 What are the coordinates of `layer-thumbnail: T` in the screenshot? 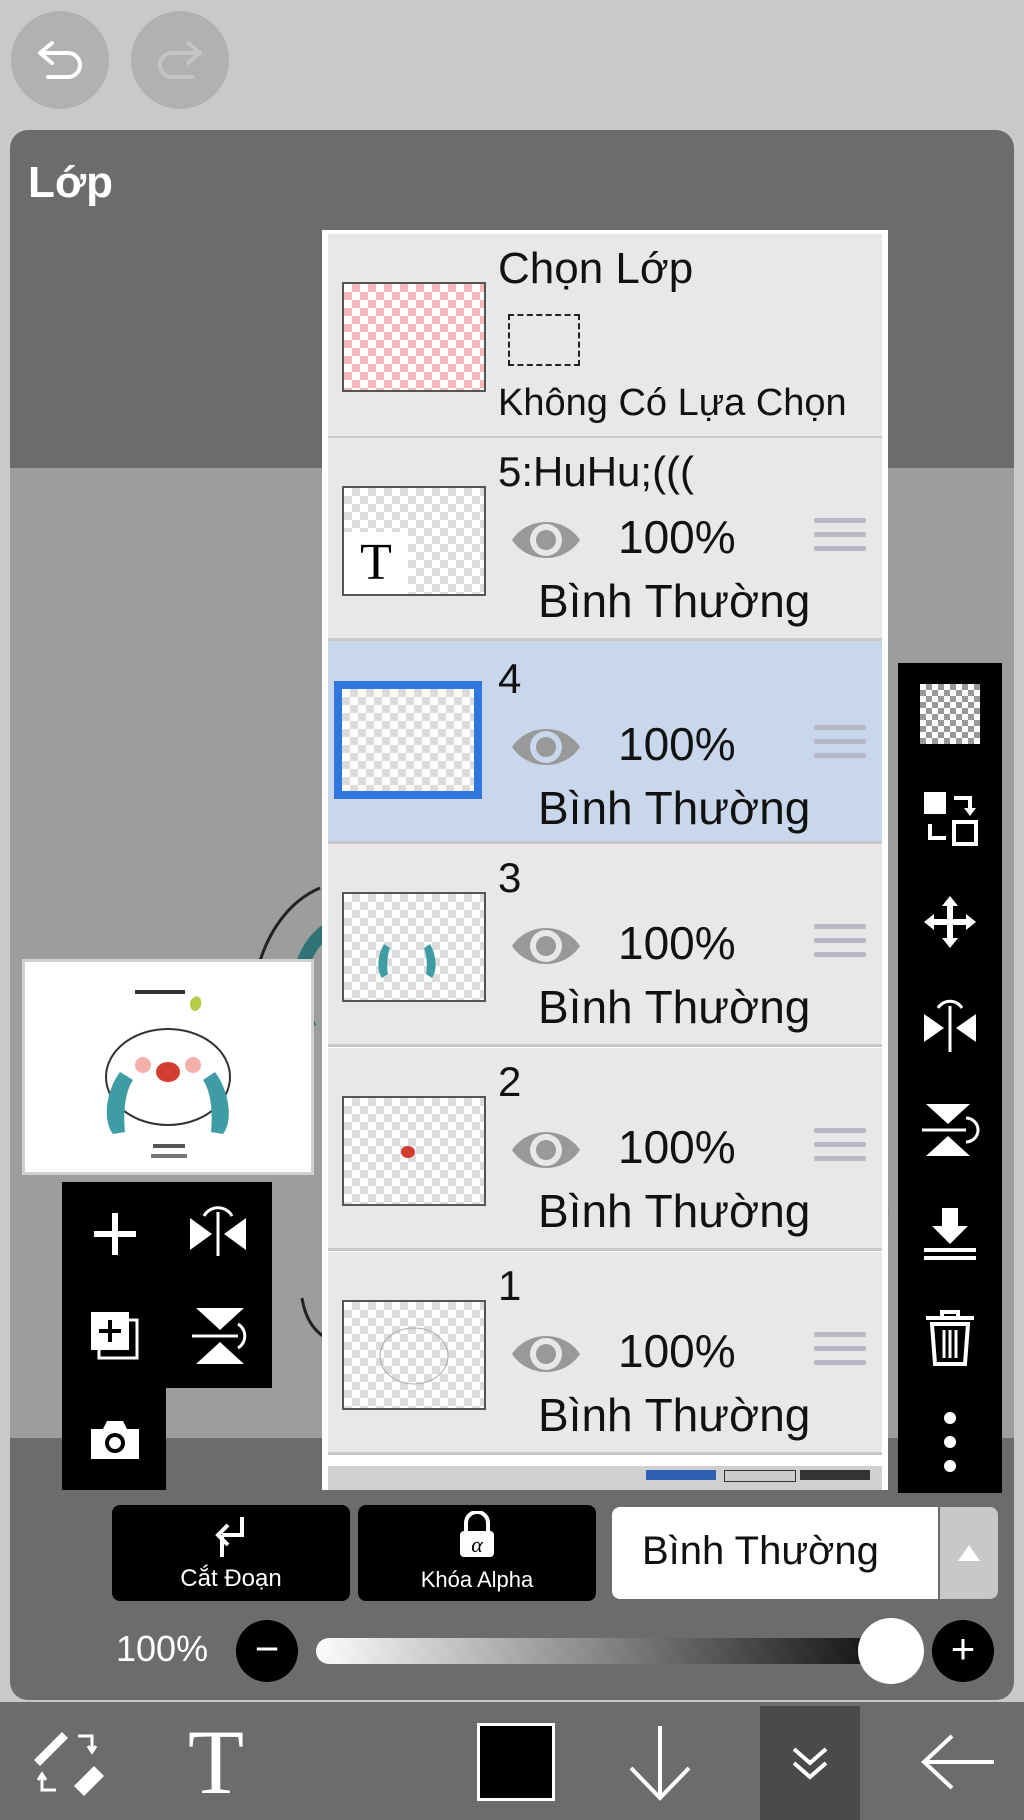 It's located at (414, 541).